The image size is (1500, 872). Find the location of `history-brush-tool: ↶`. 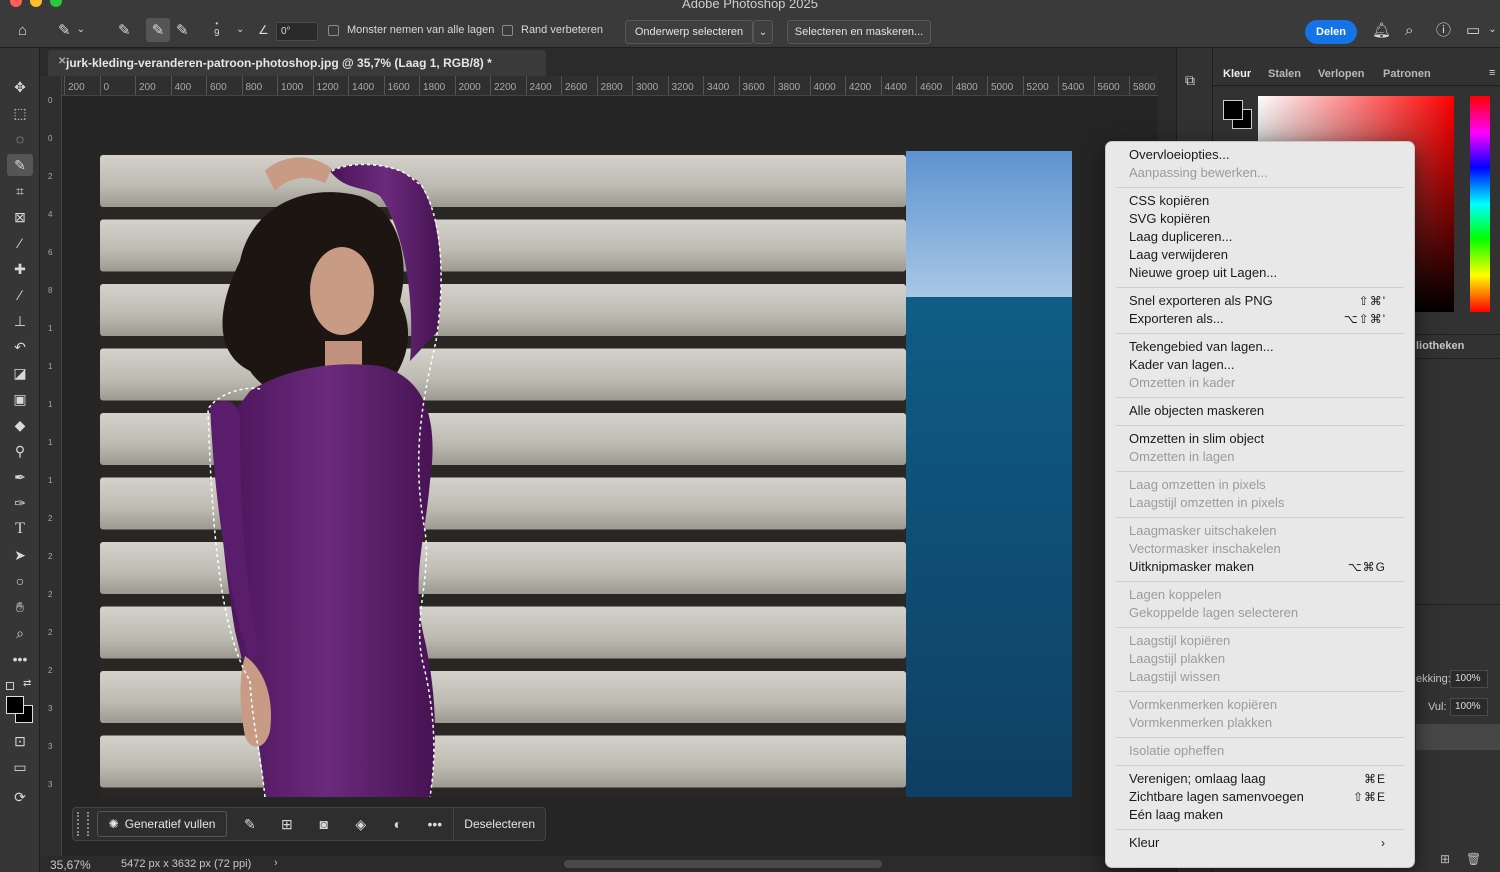

history-brush-tool: ↶ is located at coordinates (20, 347).